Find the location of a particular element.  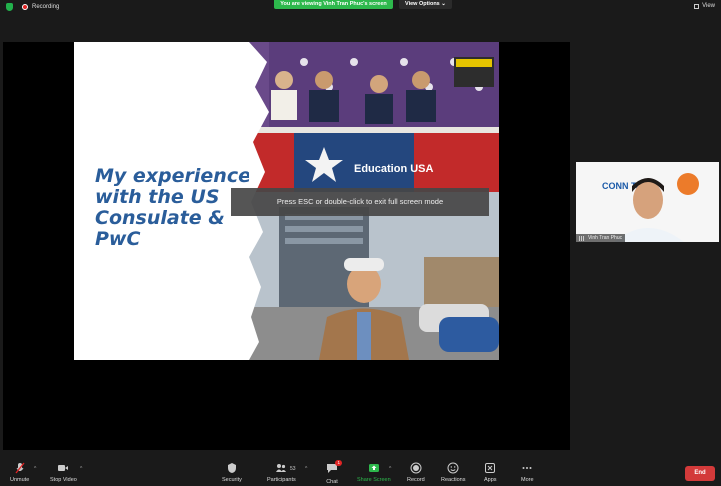

grid-view-icon is located at coordinates (697, 6).